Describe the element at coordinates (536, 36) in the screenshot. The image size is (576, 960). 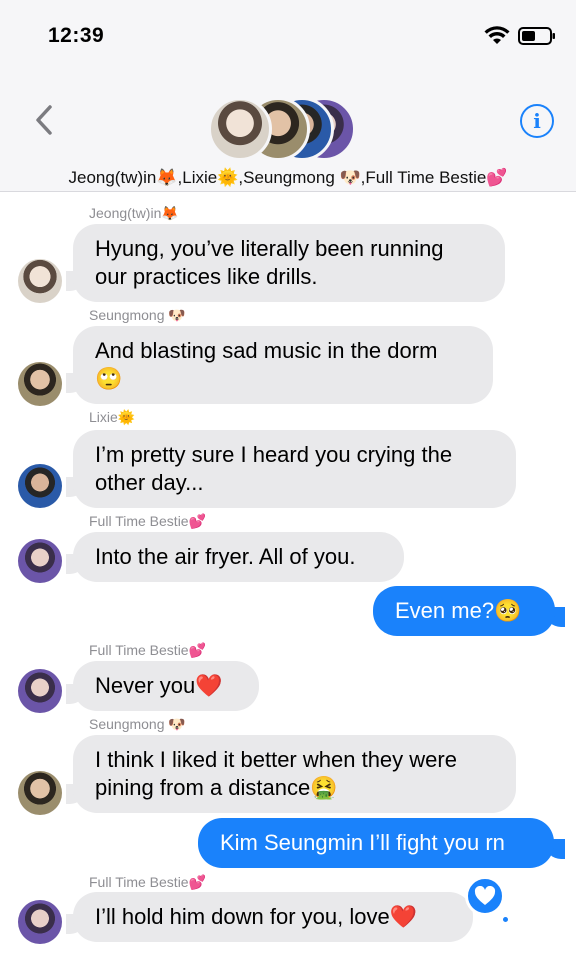
I see `battery-icon` at that location.